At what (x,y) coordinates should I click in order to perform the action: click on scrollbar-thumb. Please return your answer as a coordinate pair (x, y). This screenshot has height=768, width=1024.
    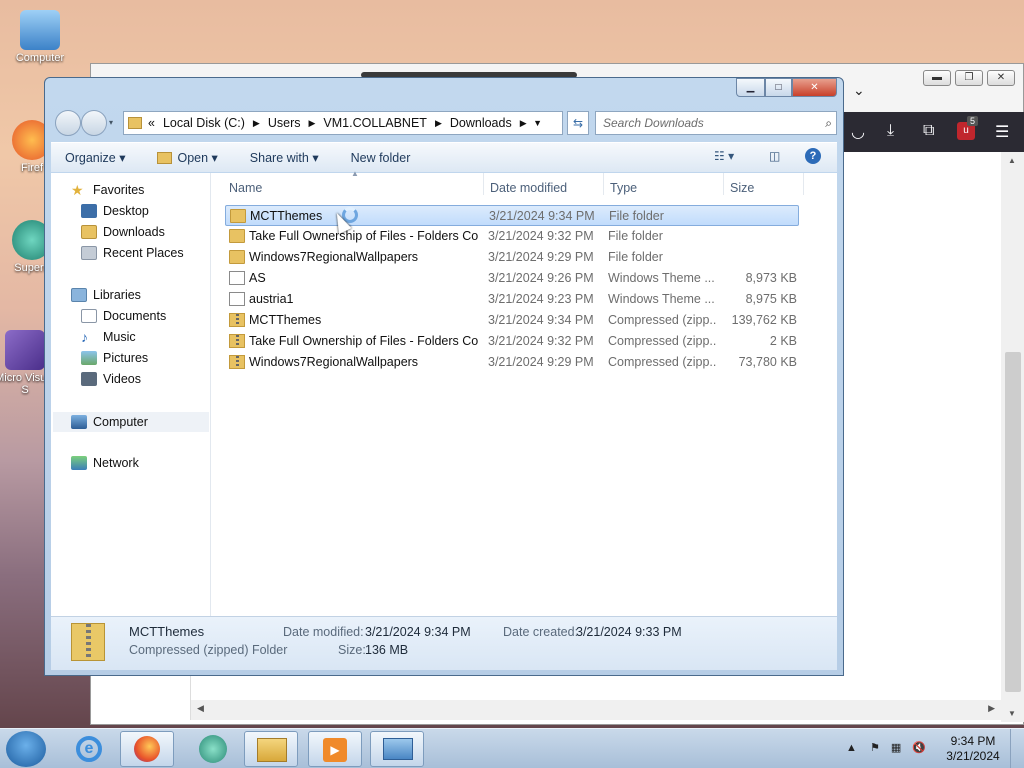
    Looking at the image, I should click on (1013, 522).